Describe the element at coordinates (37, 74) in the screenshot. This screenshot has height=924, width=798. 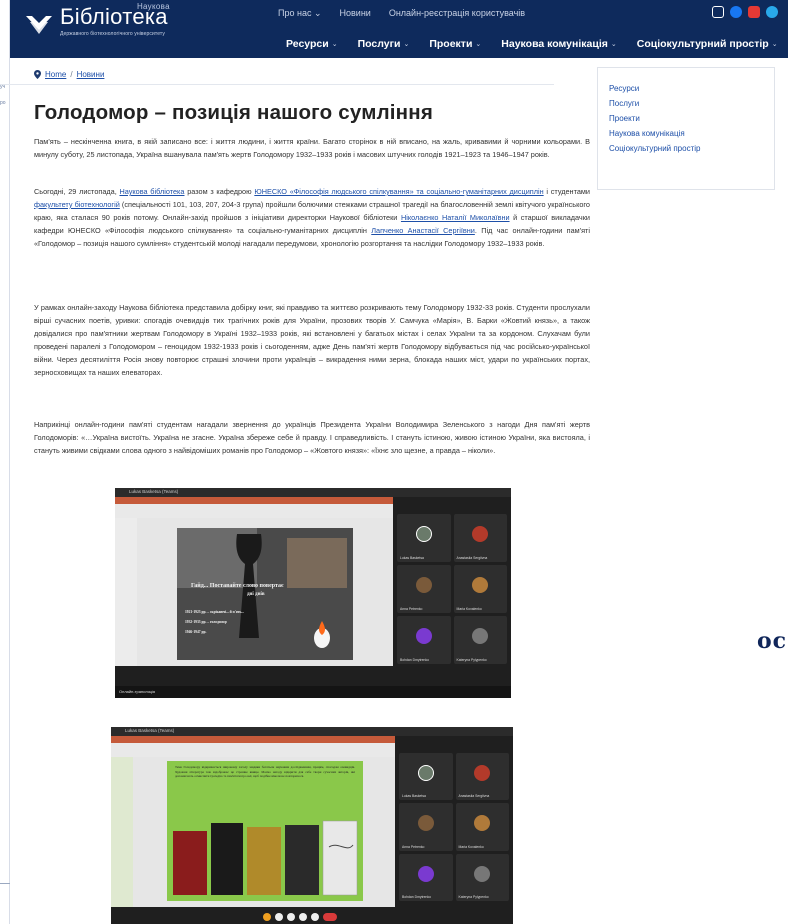
I see `location-pin-icon` at that location.